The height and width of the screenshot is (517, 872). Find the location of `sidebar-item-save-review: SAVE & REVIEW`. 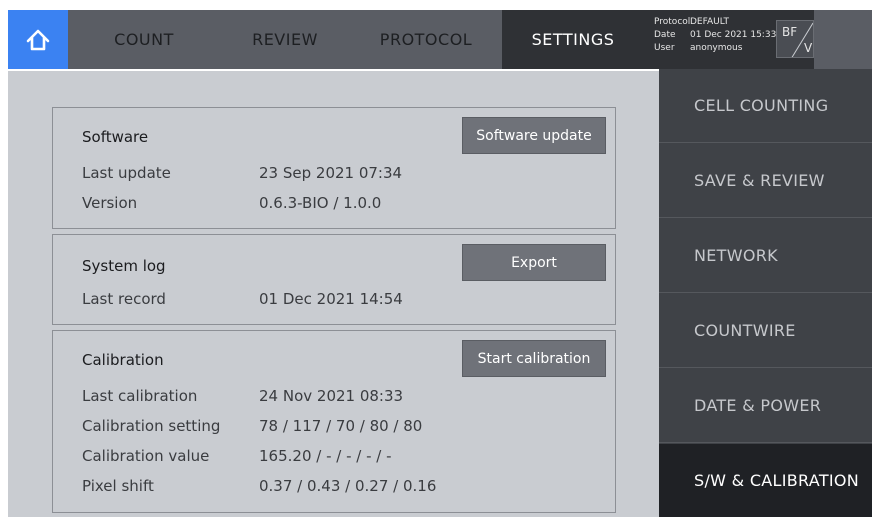

sidebar-item-save-review: SAVE & REVIEW is located at coordinates (765, 181).